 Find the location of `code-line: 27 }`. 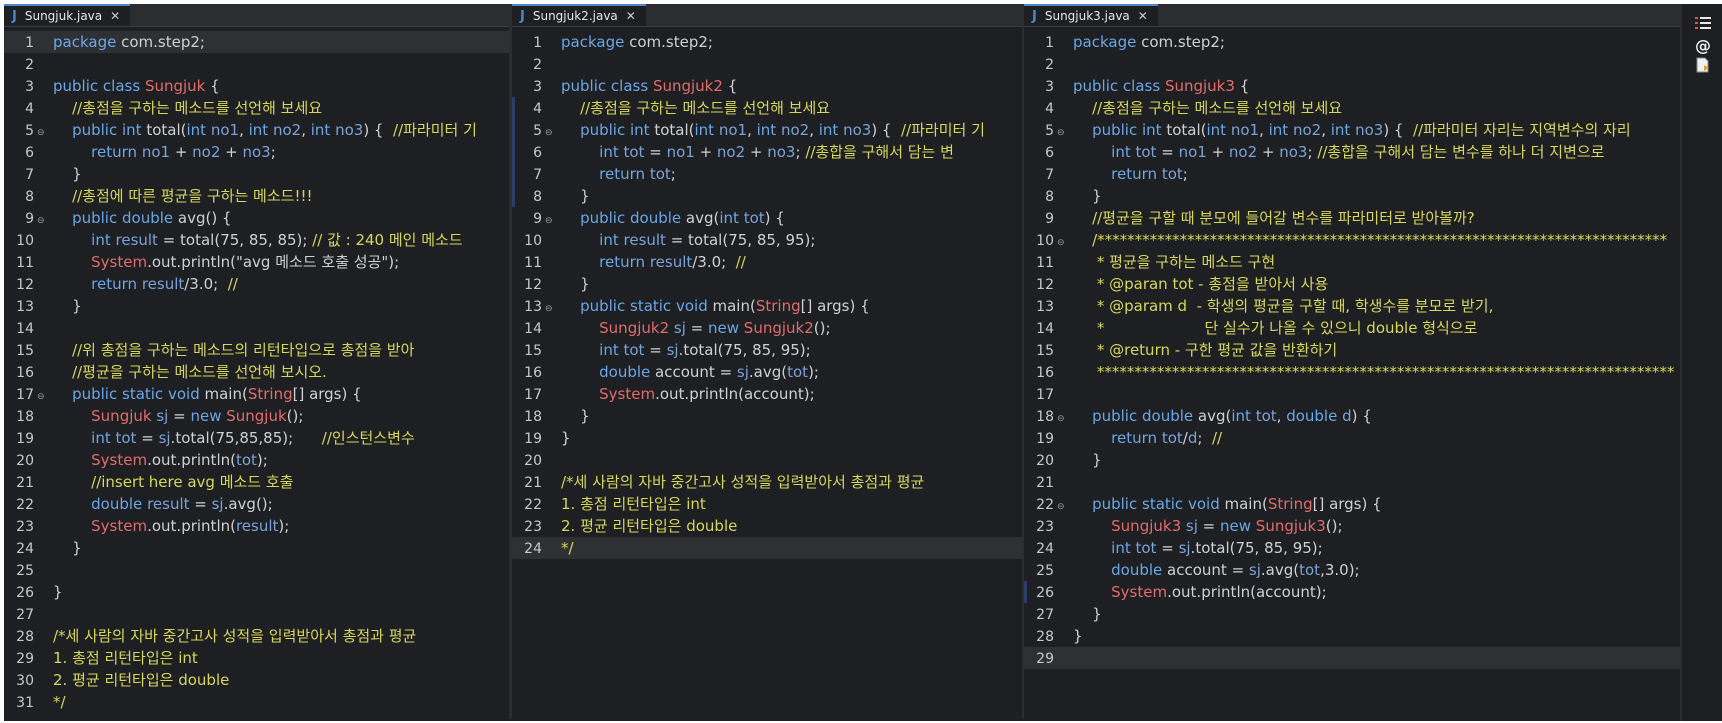

code-line: 27 } is located at coordinates (1352, 614).